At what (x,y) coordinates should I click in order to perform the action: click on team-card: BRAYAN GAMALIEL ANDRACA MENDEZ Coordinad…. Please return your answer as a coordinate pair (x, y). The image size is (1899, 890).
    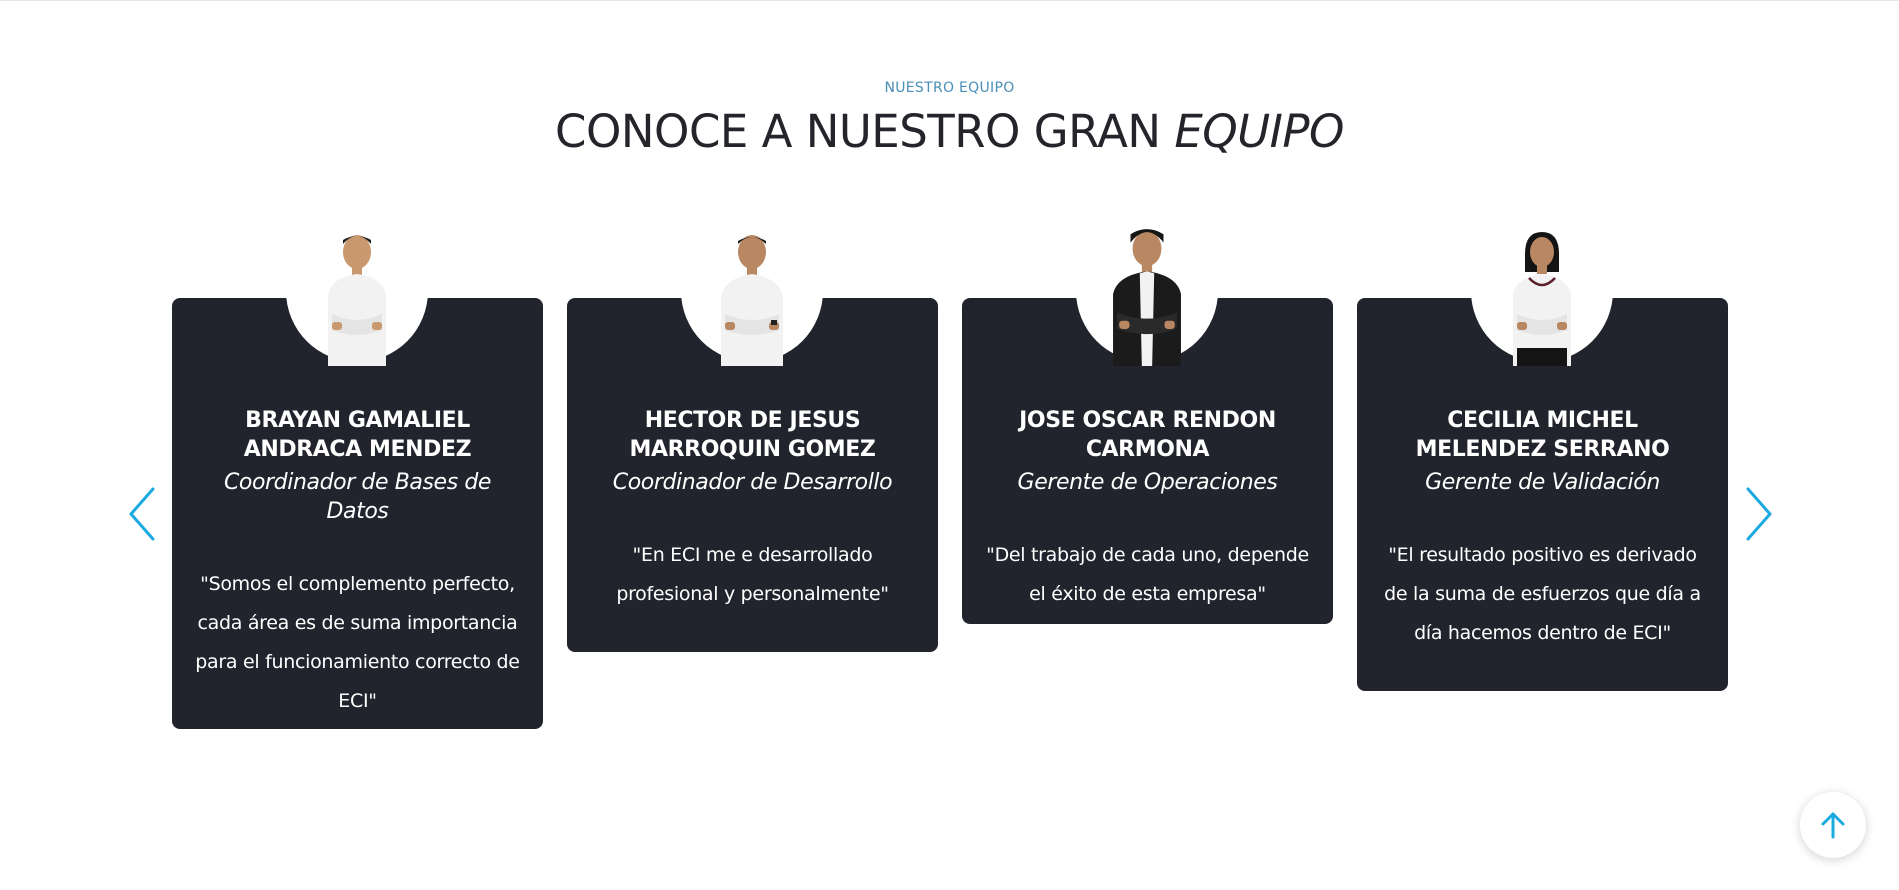
    Looking at the image, I should click on (357, 482).